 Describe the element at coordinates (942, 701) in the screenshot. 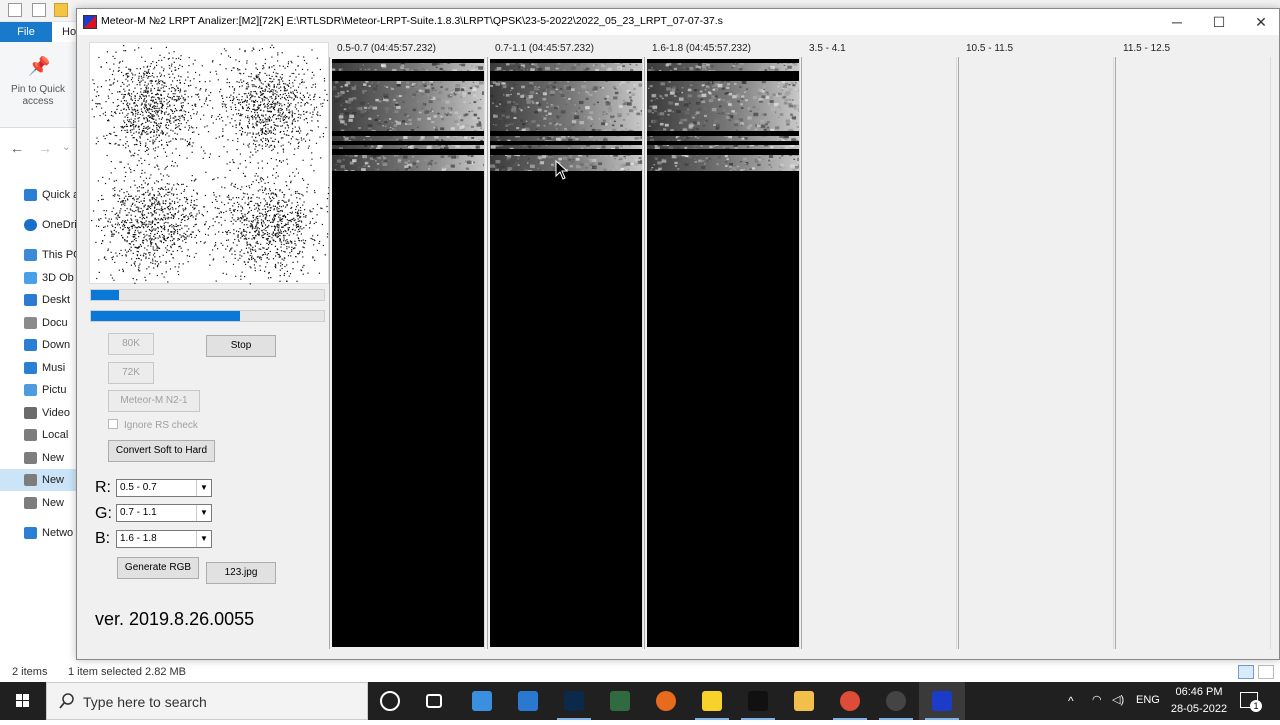

I see `taskbar-app-analyzer` at that location.